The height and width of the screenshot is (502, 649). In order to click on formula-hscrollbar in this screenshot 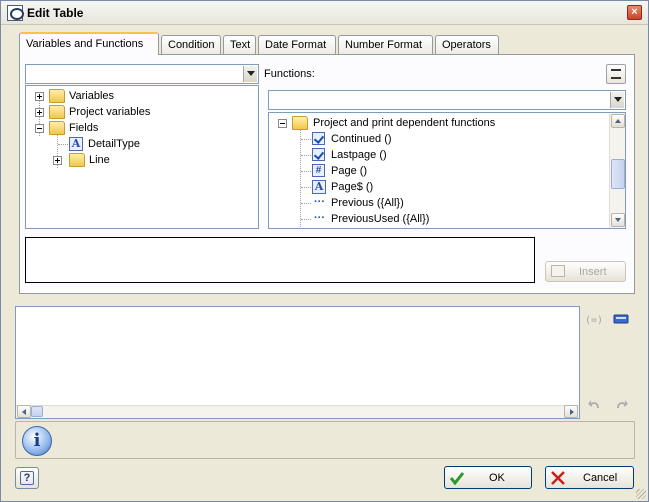, I will do `click(297, 411)`.